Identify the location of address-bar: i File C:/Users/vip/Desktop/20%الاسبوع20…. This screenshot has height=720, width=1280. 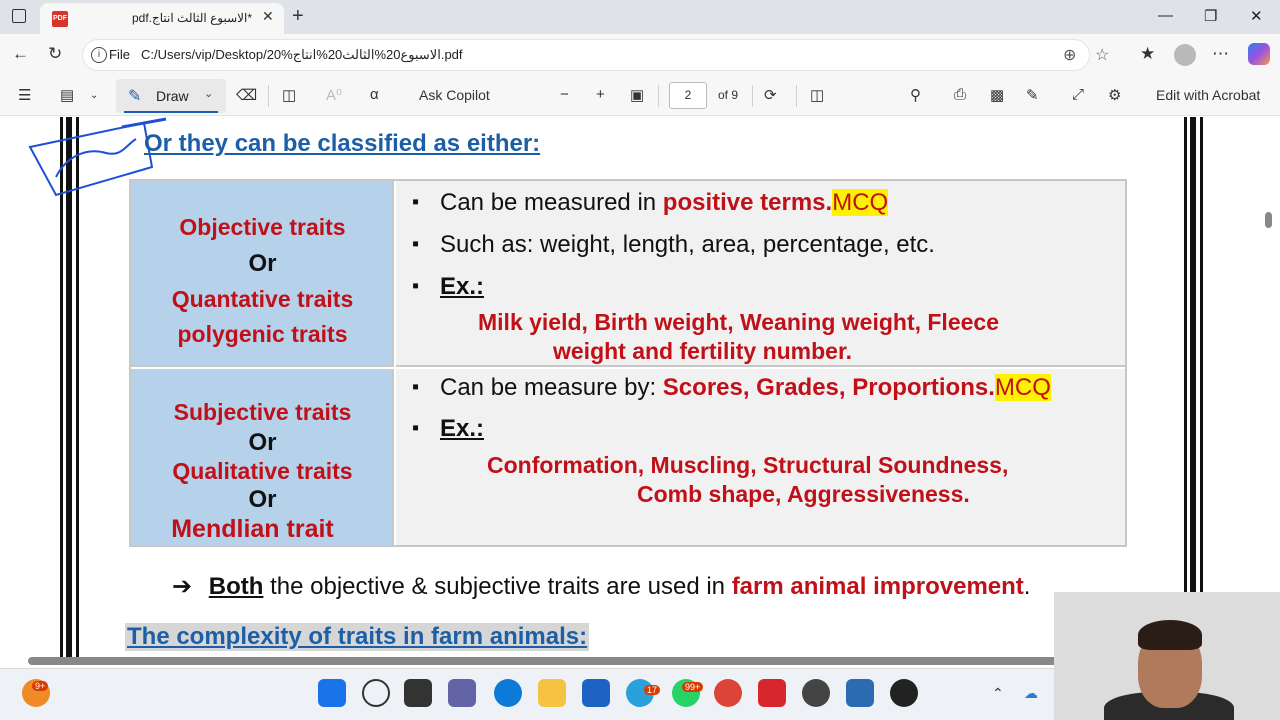
(595, 55).